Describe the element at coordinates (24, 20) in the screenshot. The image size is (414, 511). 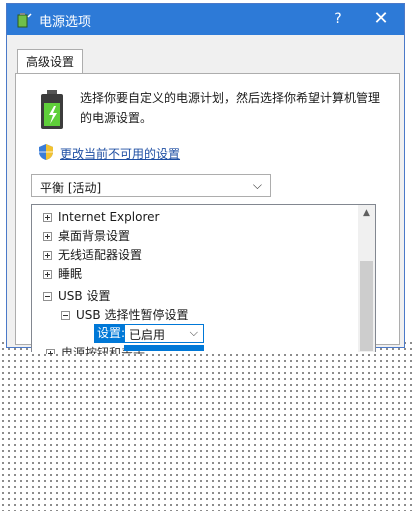
I see `power-options-icon` at that location.